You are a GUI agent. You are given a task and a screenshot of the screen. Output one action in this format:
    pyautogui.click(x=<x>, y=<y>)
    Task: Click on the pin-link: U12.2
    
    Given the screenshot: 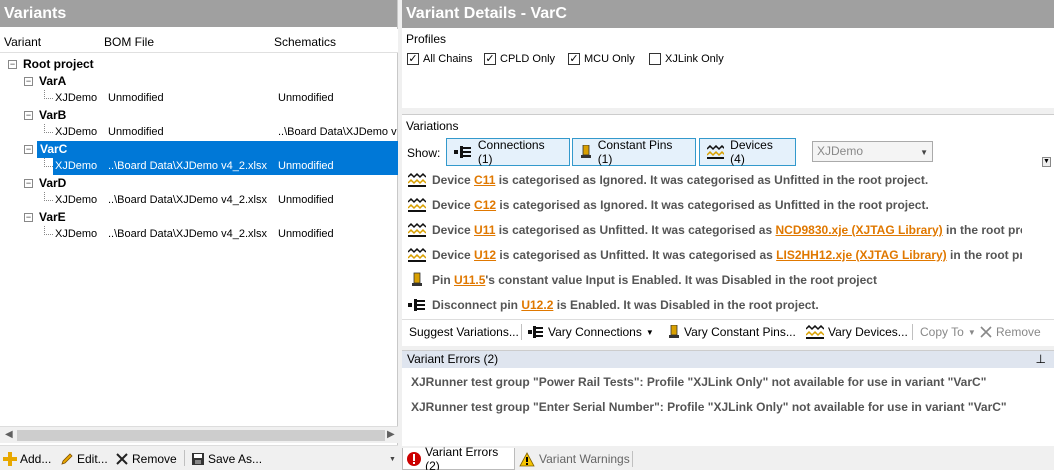 What is the action you would take?
    pyautogui.click(x=537, y=305)
    